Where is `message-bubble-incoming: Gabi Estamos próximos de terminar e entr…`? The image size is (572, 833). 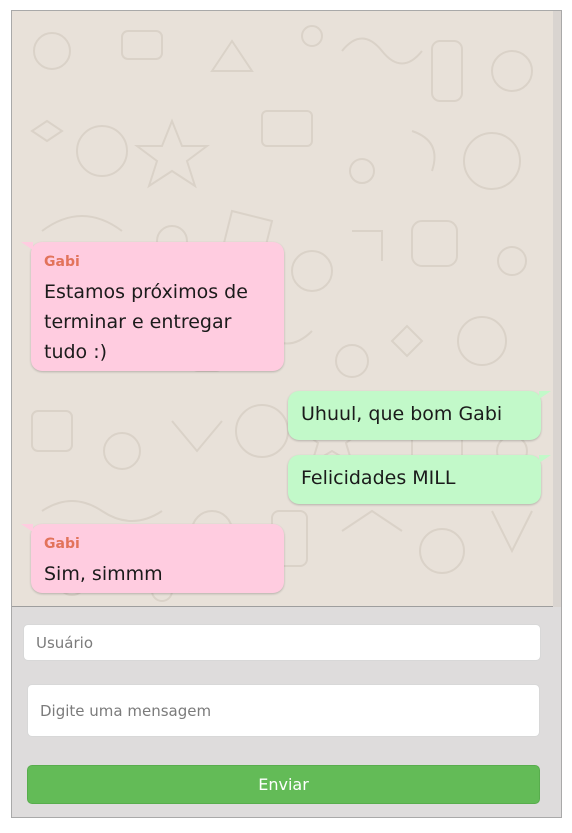 message-bubble-incoming: Gabi Estamos próximos de terminar e entr… is located at coordinates (152, 306).